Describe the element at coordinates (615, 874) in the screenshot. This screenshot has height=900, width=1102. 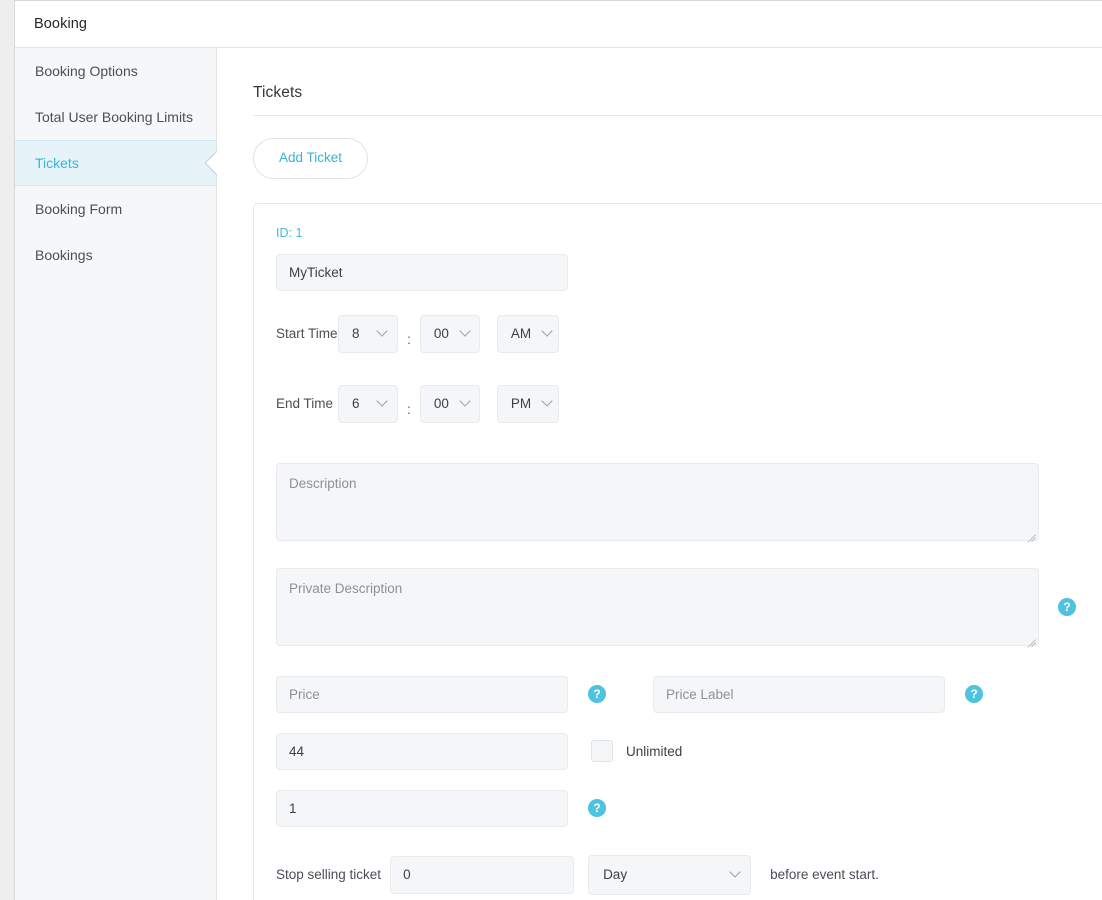
I see `stop-selling-unit-value: Day` at that location.